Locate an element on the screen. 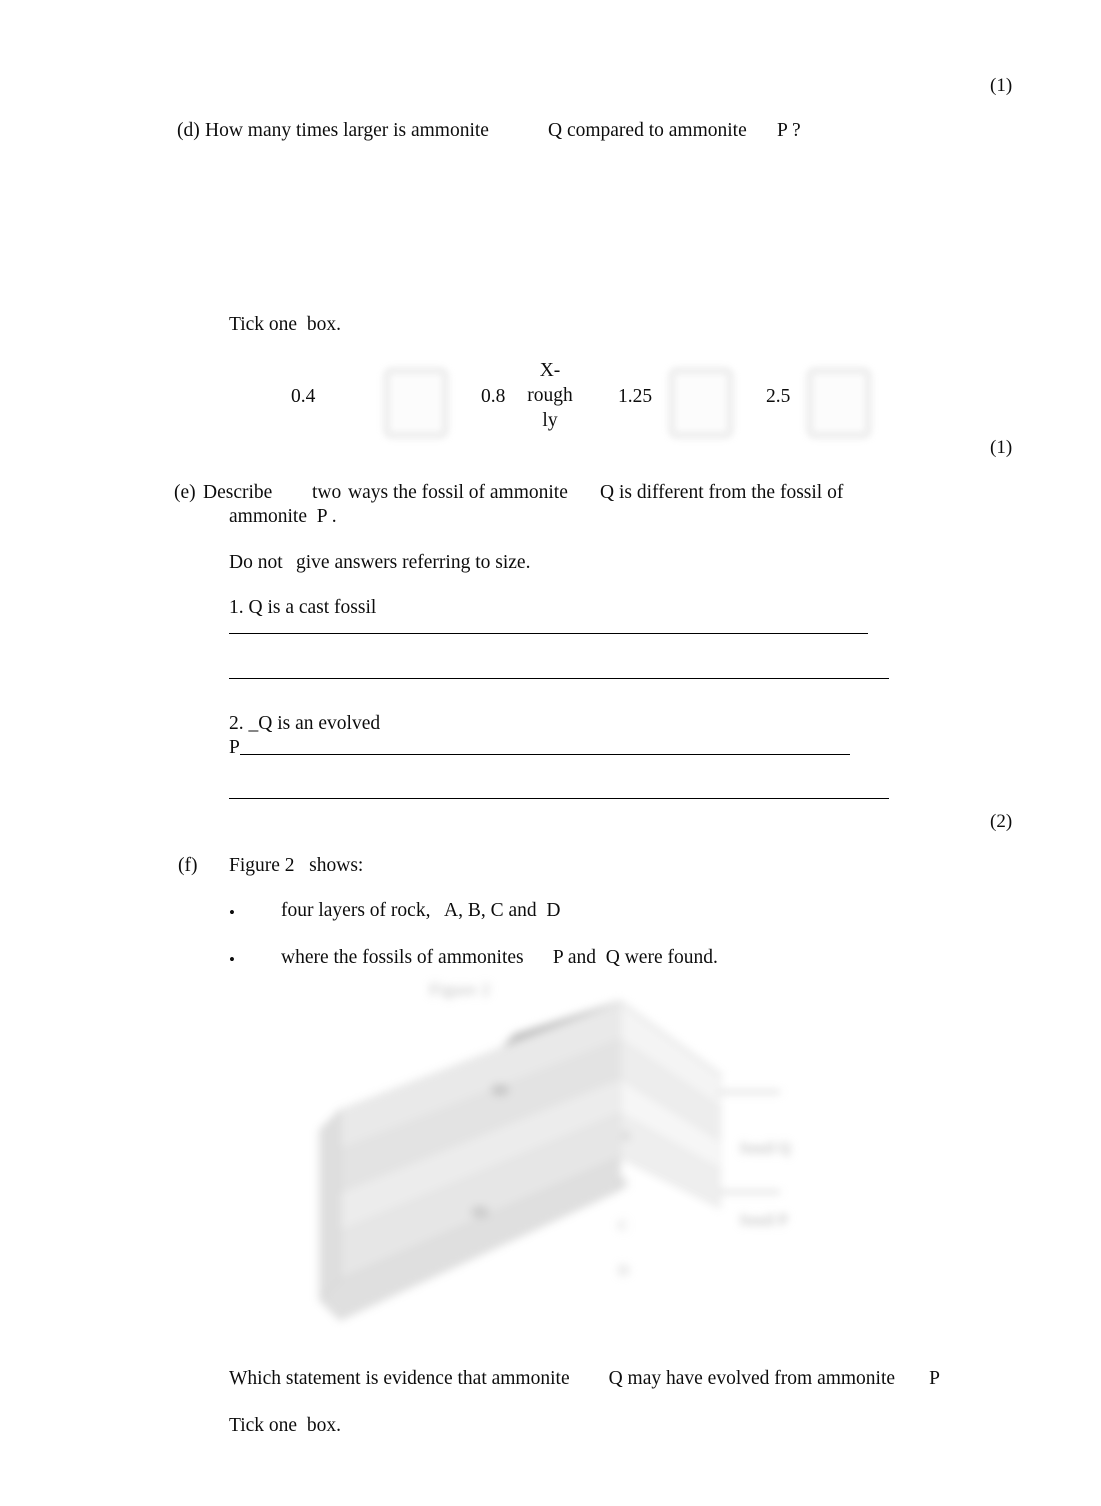 This screenshot has height=1506, width=1101. rock-layers-illustration is located at coordinates (549, 1160).